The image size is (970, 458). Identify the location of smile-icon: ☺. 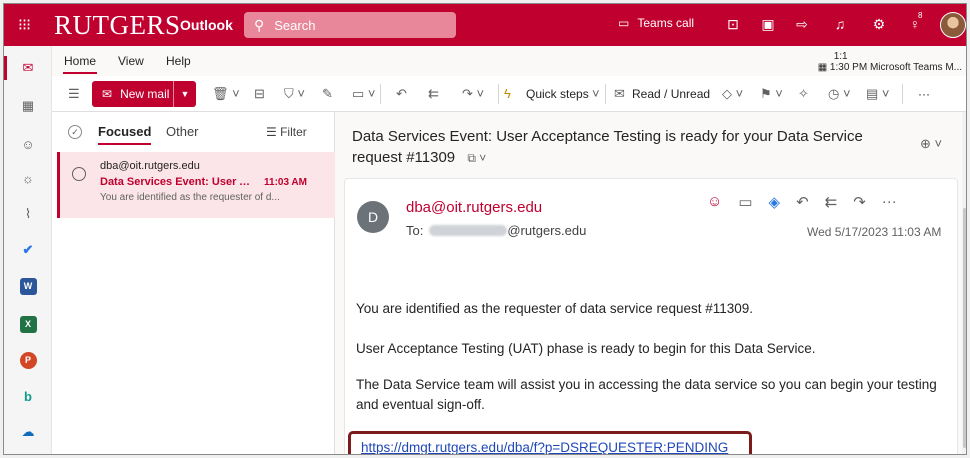
(714, 202).